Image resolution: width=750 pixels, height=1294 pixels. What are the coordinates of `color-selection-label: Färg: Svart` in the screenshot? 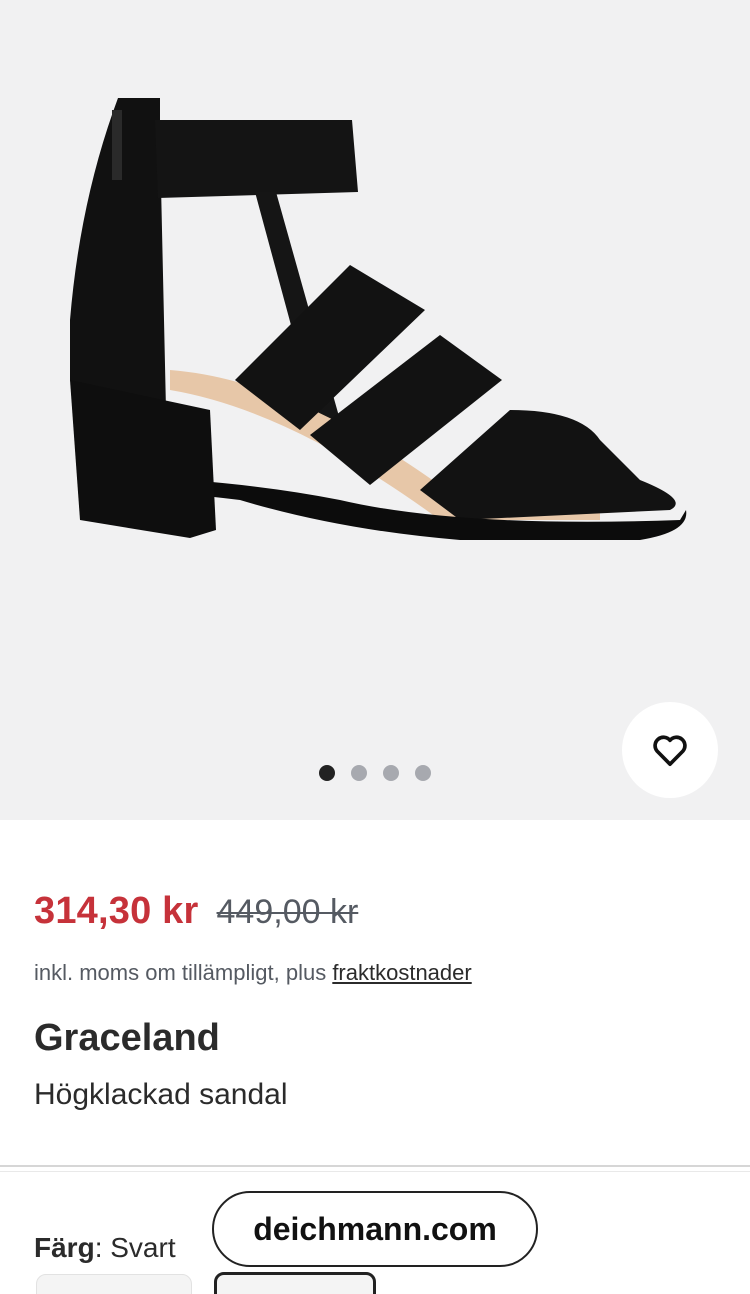 It's located at (105, 1248).